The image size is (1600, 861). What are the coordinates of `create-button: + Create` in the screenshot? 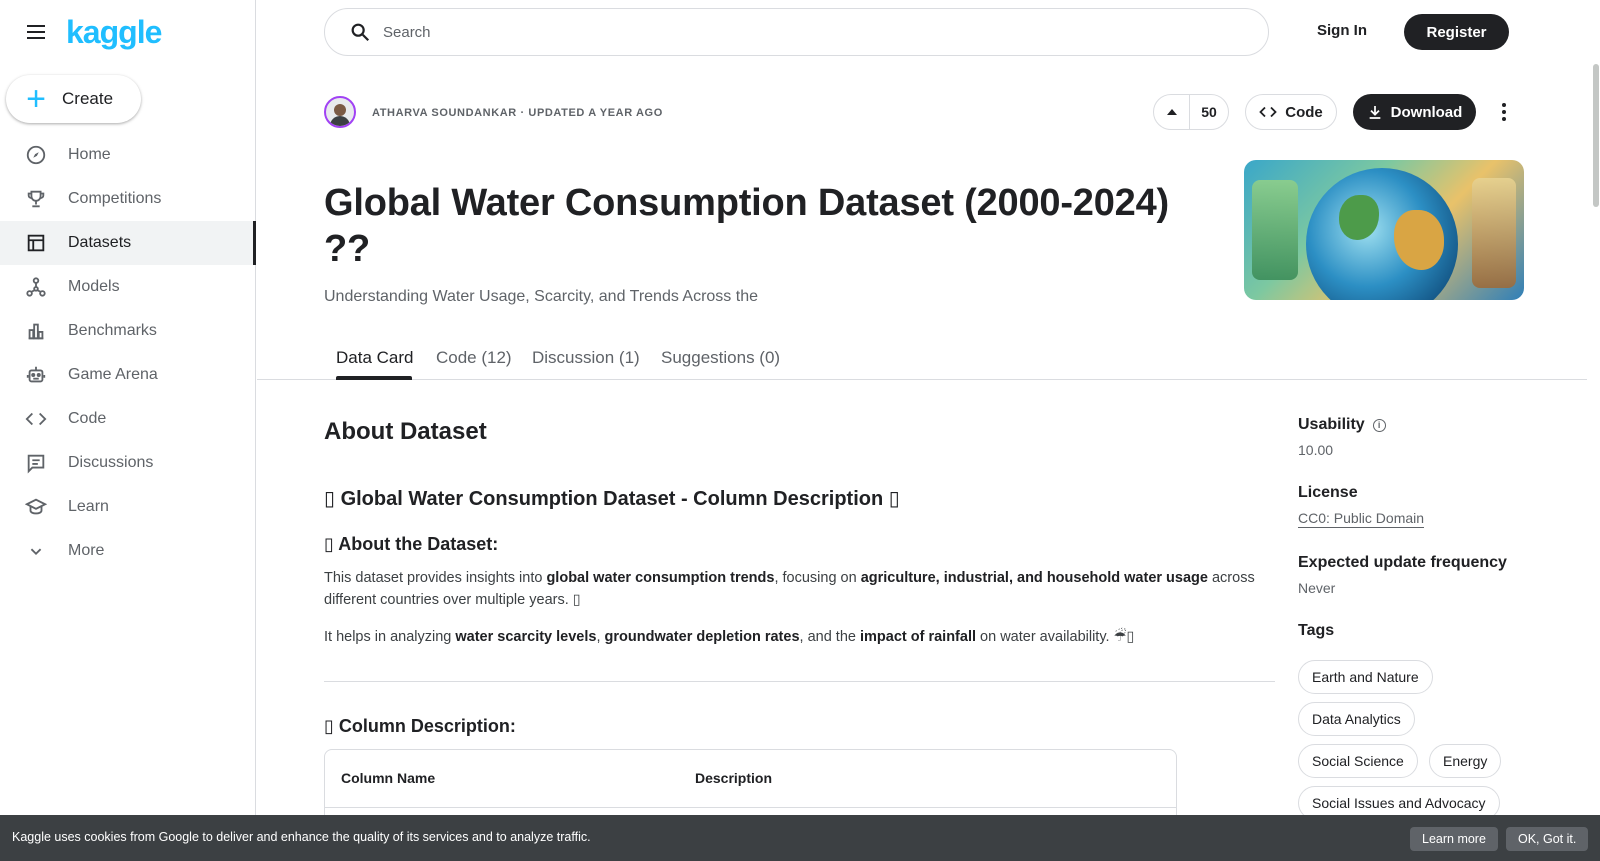 It's located at (73, 99).